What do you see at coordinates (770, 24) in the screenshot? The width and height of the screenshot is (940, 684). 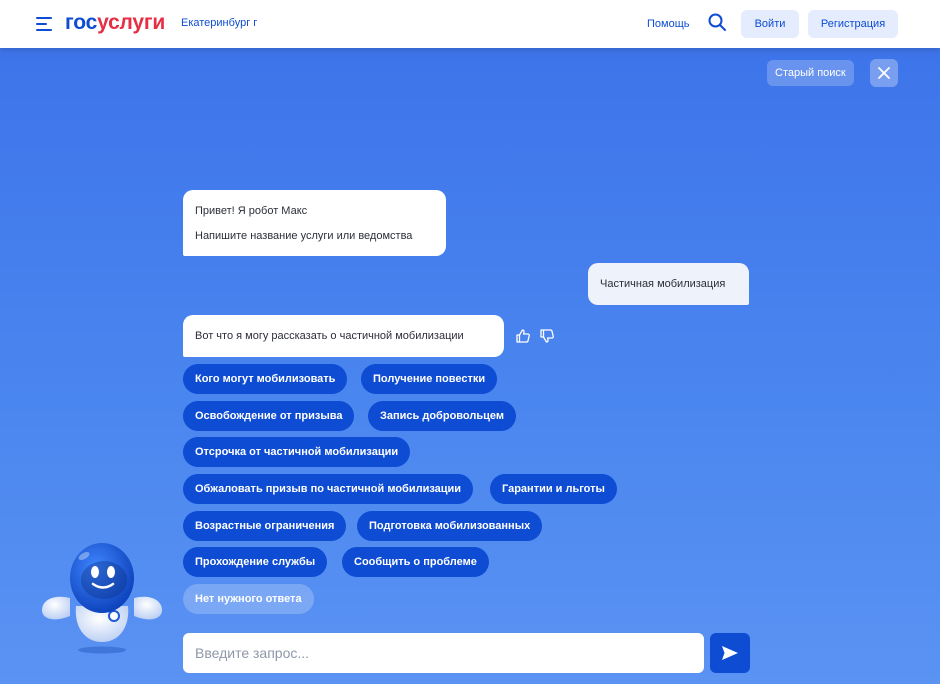 I see `login-button: Войти` at bounding box center [770, 24].